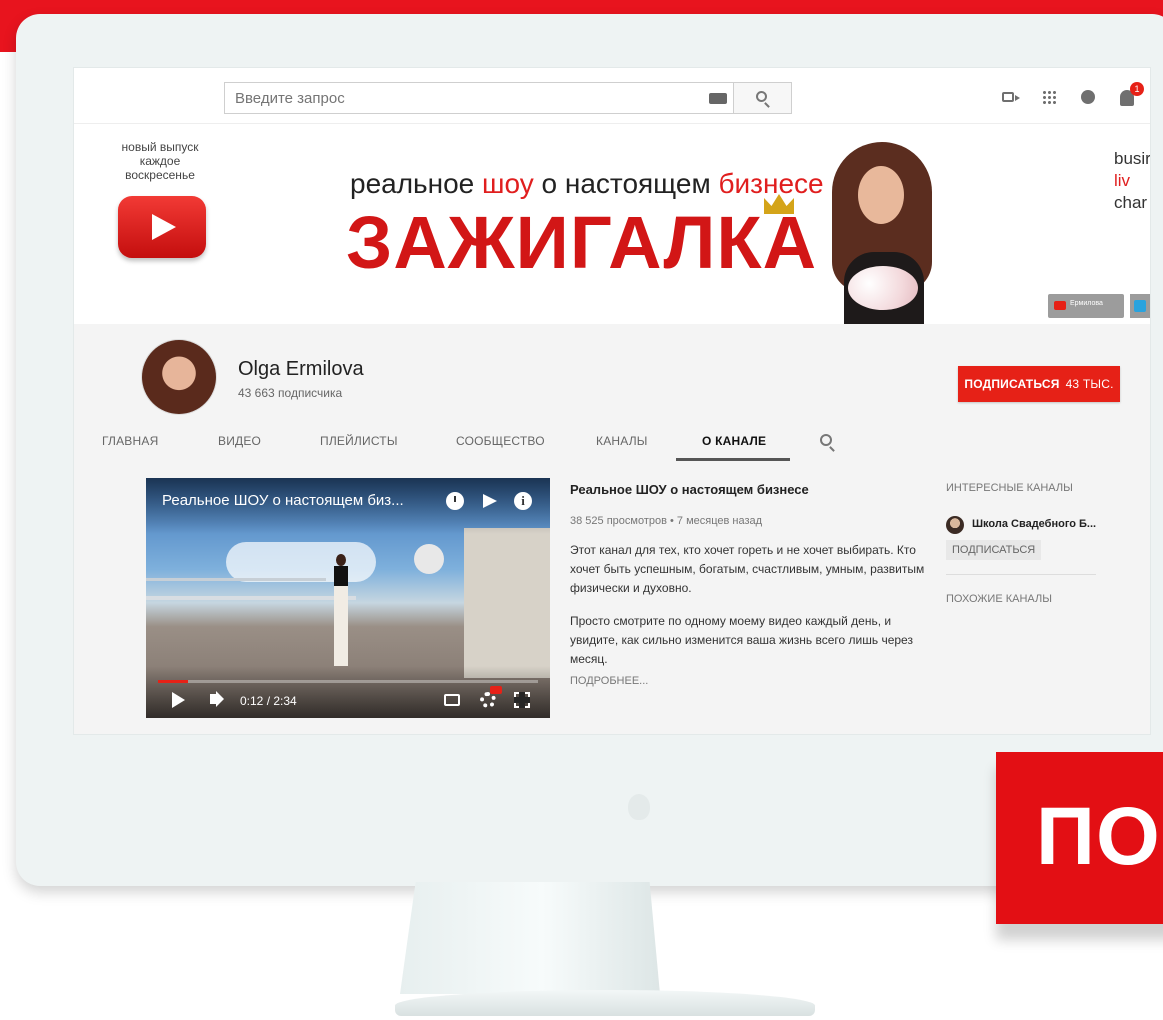 The width and height of the screenshot is (1163, 1020). What do you see at coordinates (301, 562) in the screenshot?
I see `video-scene-cloud` at bounding box center [301, 562].